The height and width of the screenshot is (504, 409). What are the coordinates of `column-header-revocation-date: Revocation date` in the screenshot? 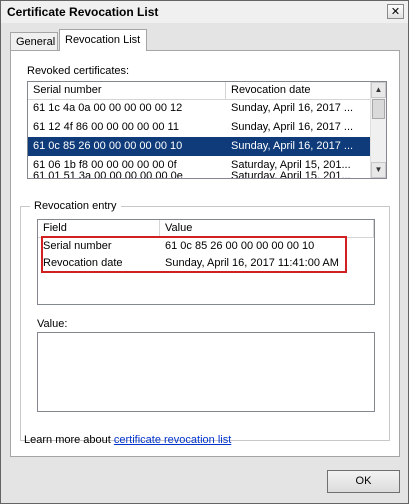 It's located at (298, 90).